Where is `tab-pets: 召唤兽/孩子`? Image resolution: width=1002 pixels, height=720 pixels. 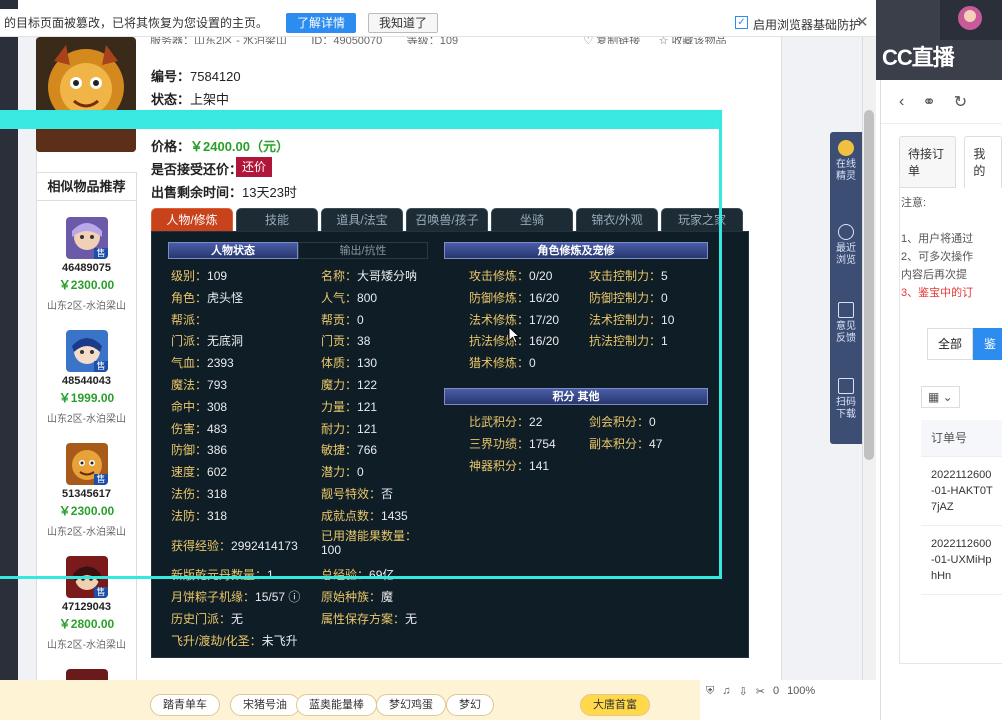 tab-pets: 召唤兽/孩子 is located at coordinates (447, 219).